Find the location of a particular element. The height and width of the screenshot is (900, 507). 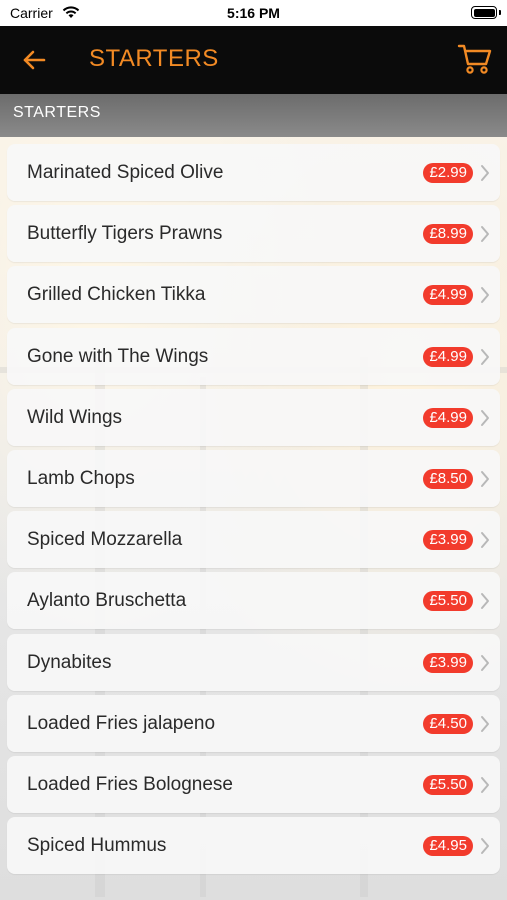

menu-item-name: Spiced Mozzarella is located at coordinates (105, 540).